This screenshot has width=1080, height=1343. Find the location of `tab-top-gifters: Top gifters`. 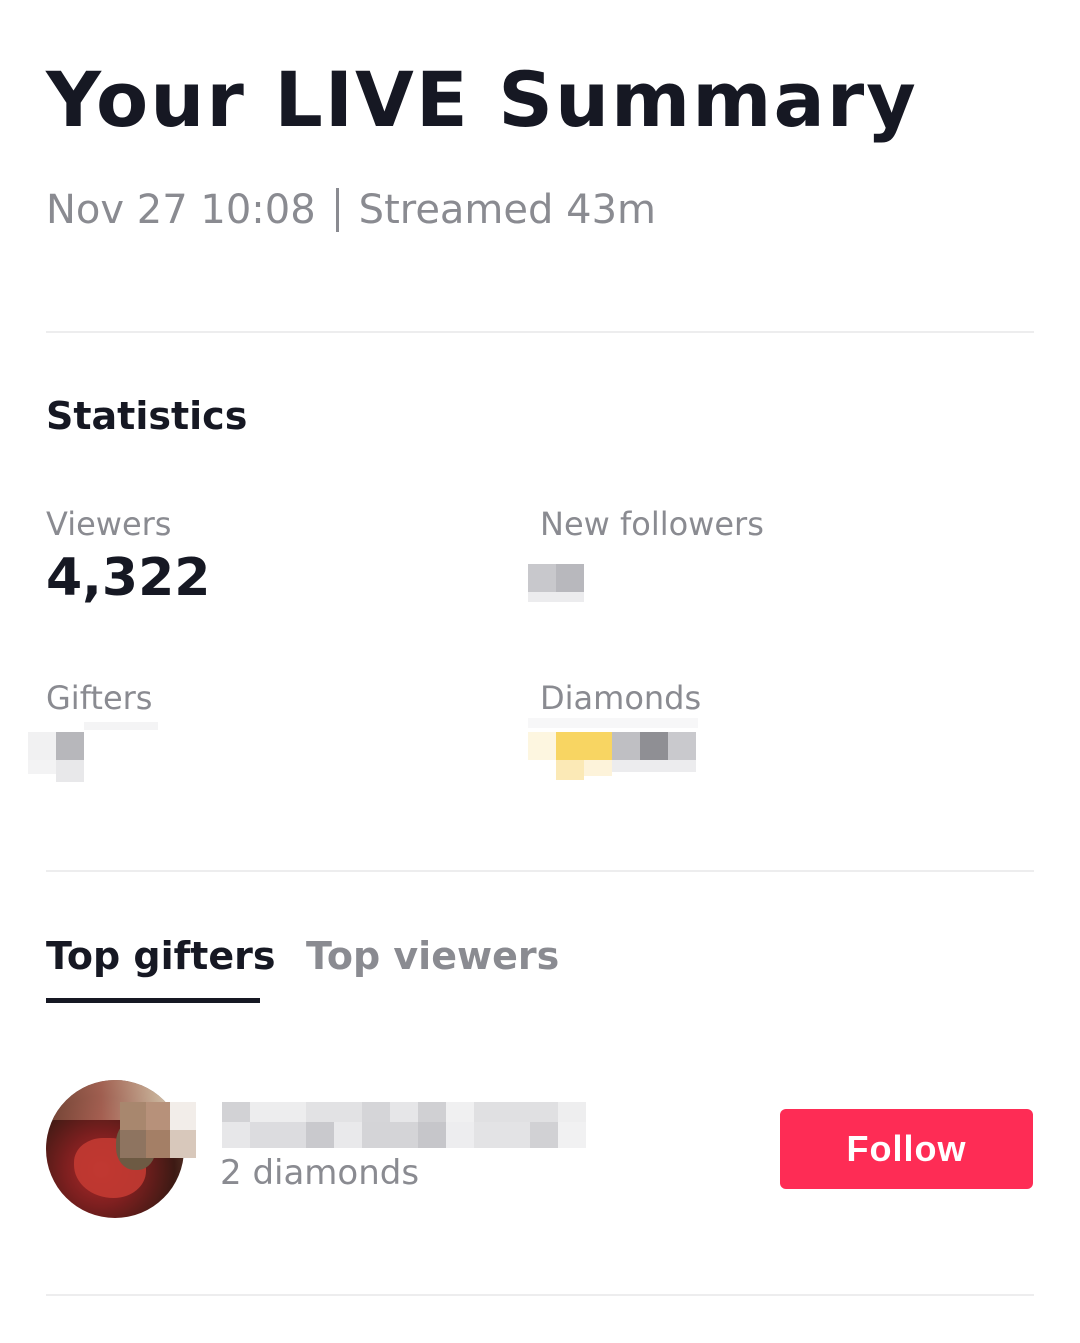

tab-top-gifters: Top gifters is located at coordinates (160, 956).